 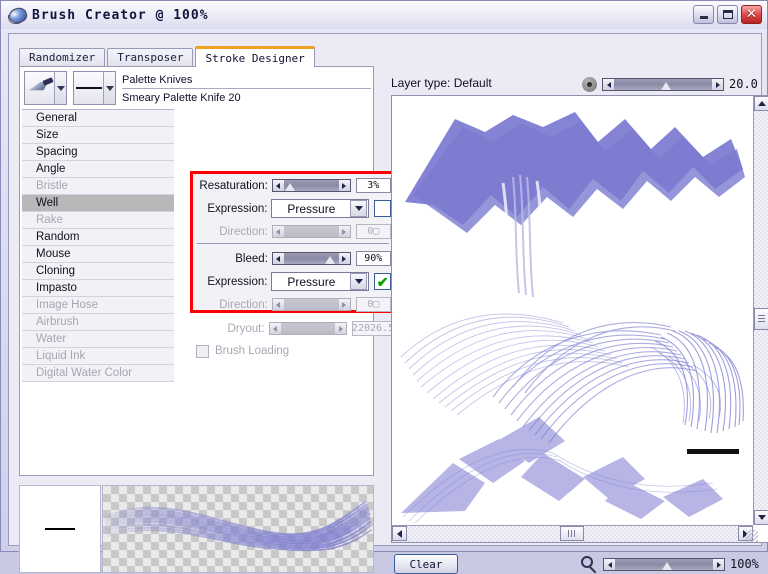 I want to click on bleed-row: Bleed: 90%, so click(x=292, y=258).